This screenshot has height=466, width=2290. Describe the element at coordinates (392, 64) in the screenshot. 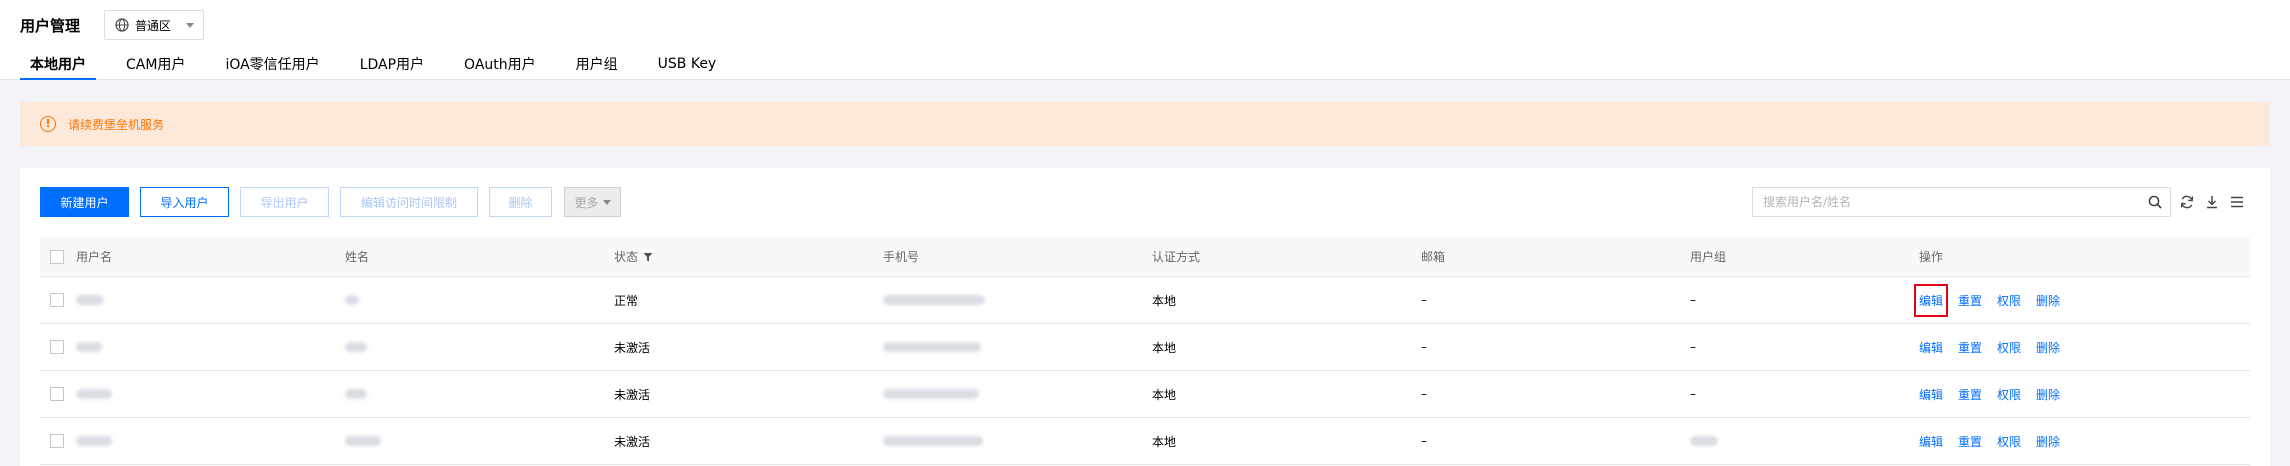

I see `tab-ldap-users: LDAP用户` at that location.